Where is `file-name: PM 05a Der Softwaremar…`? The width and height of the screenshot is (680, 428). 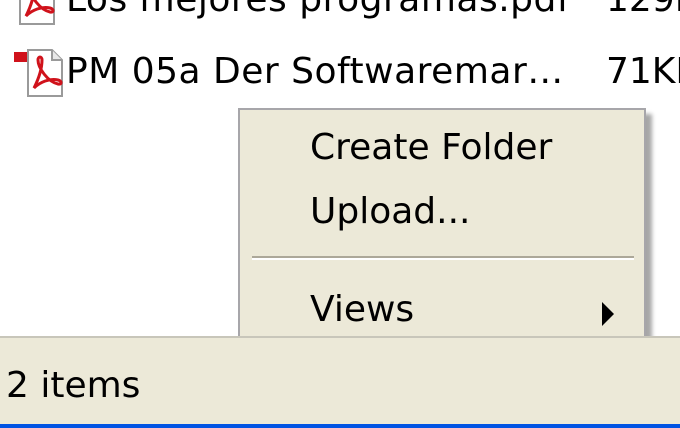 file-name: PM 05a Der Softwaremar… is located at coordinates (315, 71).